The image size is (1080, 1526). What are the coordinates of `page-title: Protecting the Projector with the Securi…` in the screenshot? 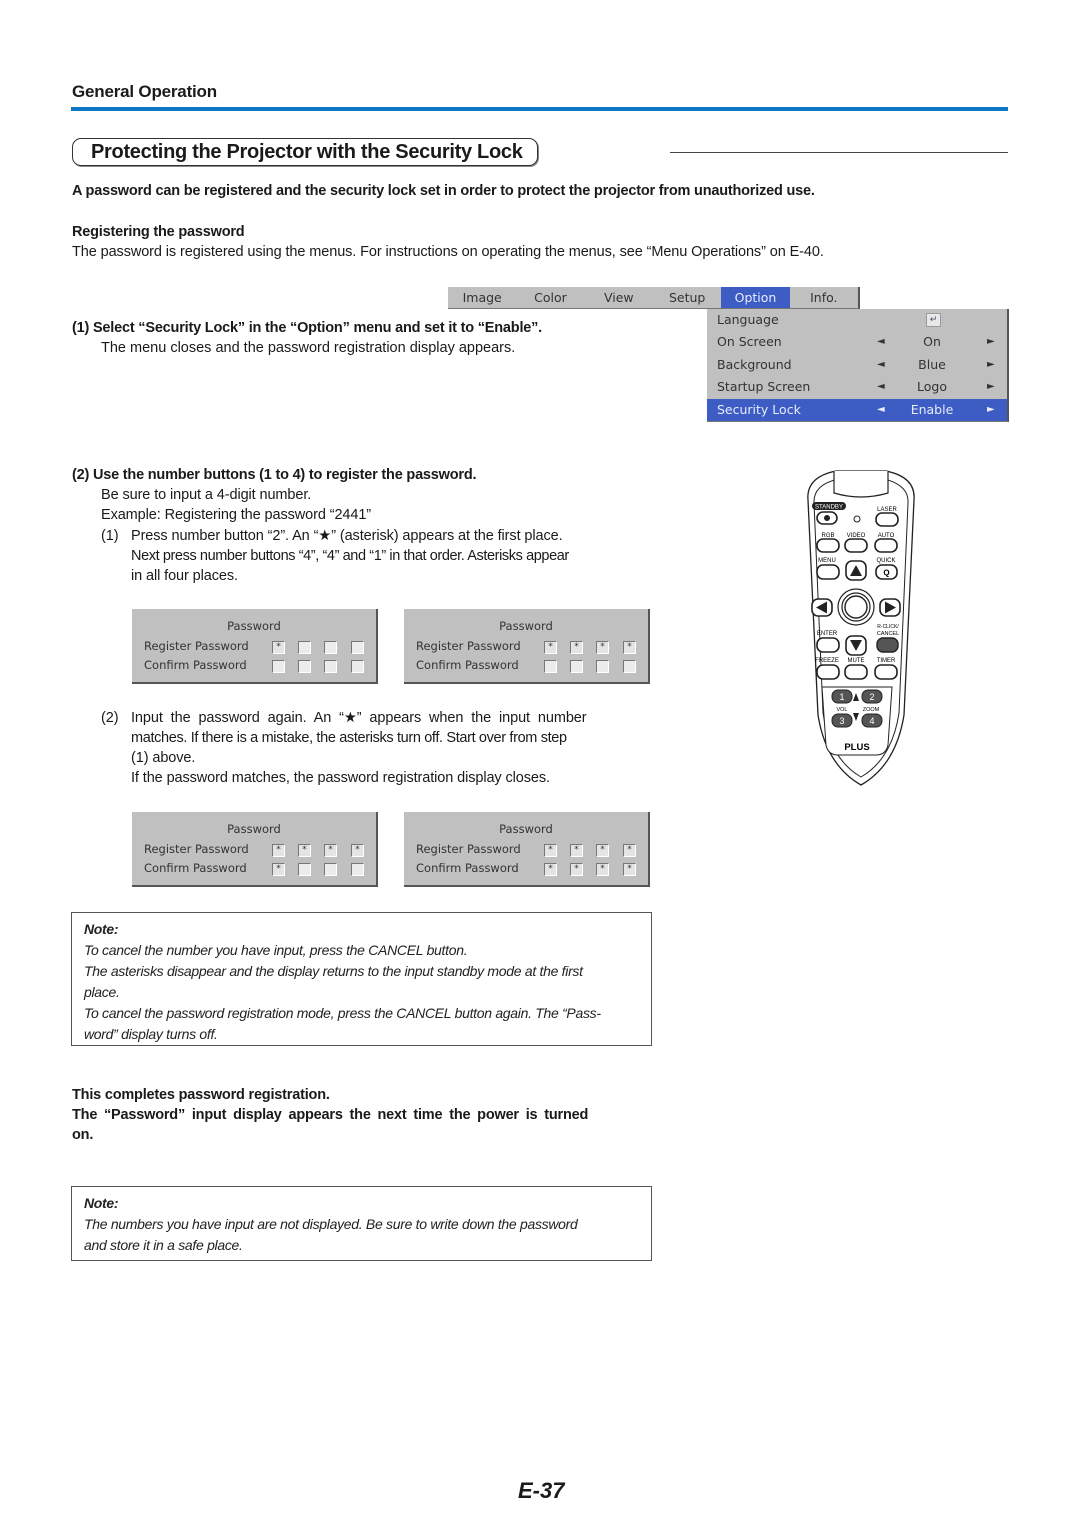 It's located at (305, 152).